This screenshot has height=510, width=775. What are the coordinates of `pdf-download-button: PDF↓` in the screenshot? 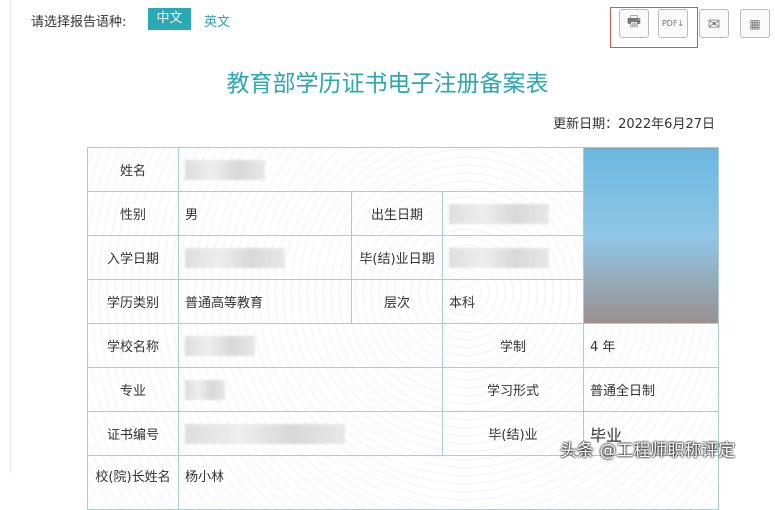 It's located at (673, 23).